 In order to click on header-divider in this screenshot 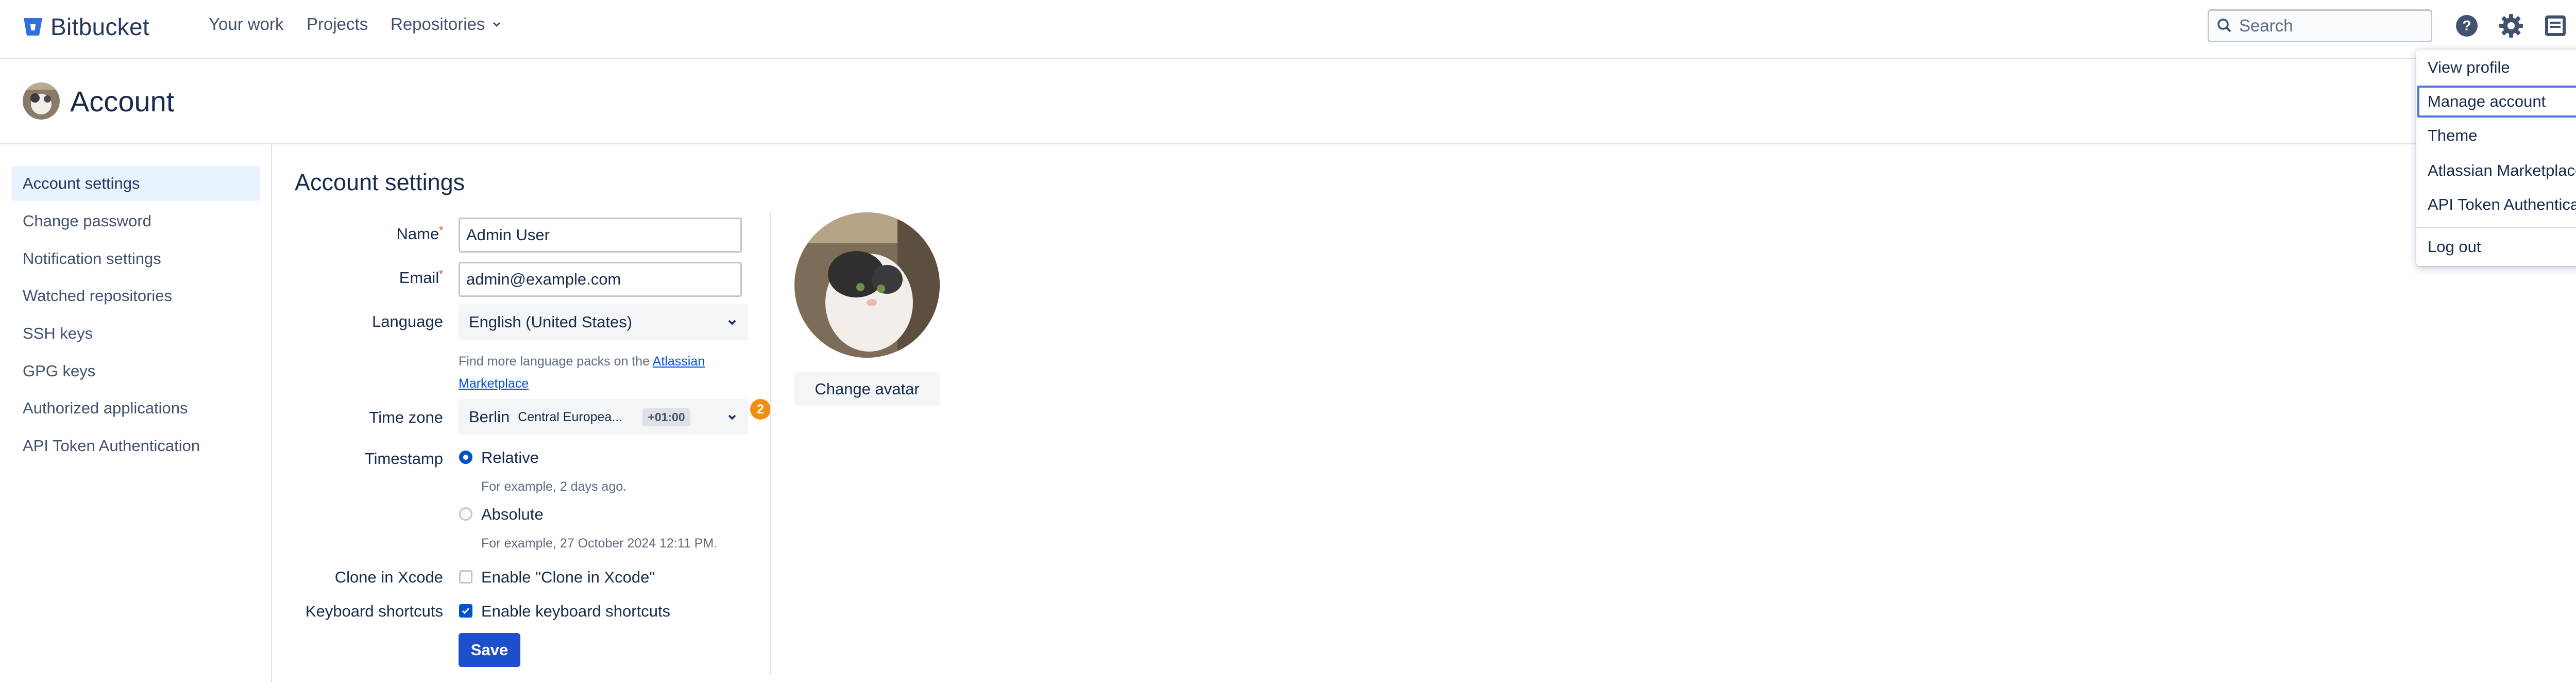, I will do `click(1288, 143)`.